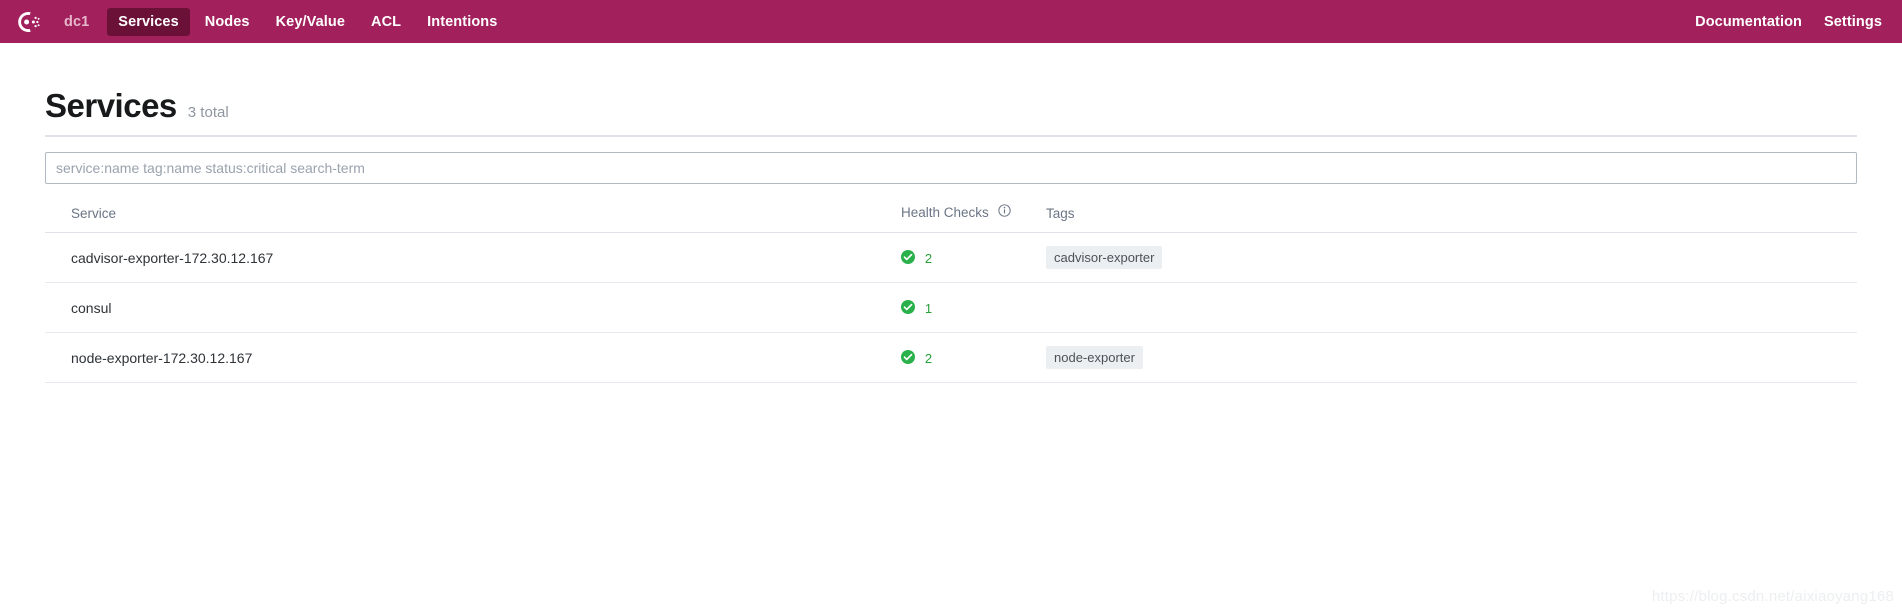  Describe the element at coordinates (1438, 219) in the screenshot. I see `column-header-tags: Tags` at that location.